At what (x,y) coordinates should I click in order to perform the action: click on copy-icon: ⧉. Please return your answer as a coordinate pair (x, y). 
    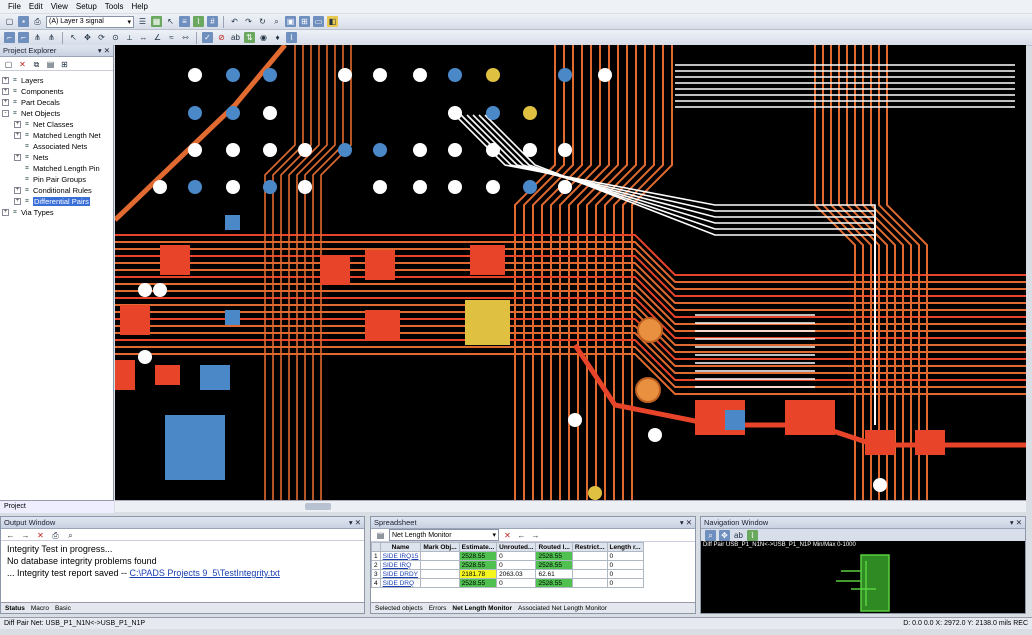
    Looking at the image, I should click on (36, 64).